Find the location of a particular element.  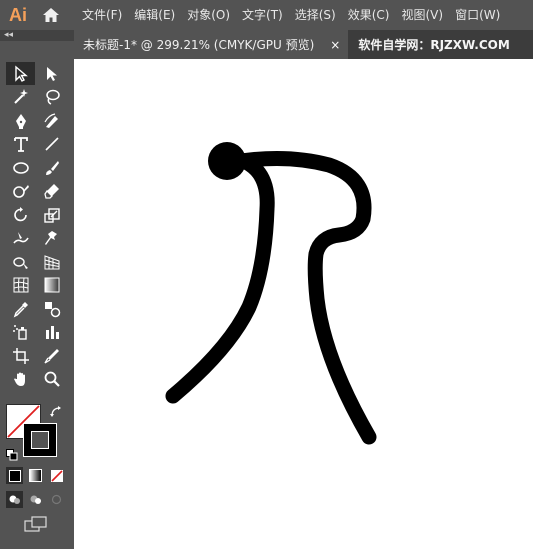

app-logo: Ai is located at coordinates (18, 14).